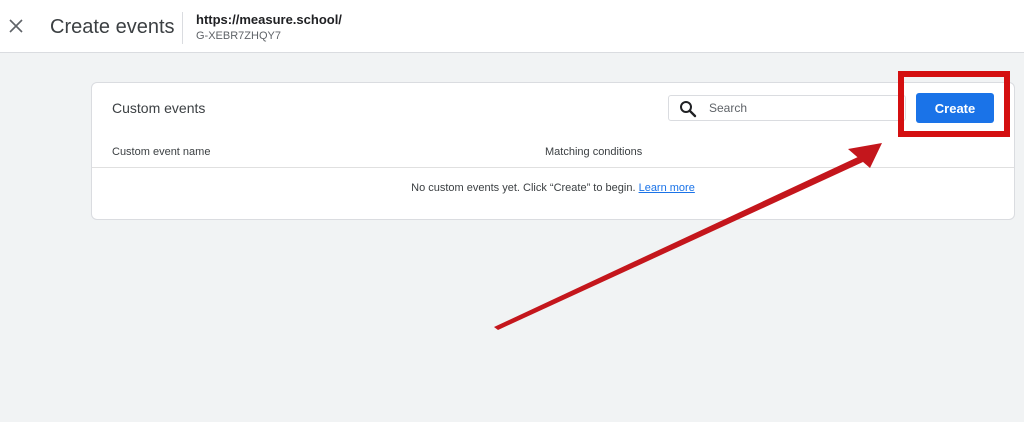 The width and height of the screenshot is (1024, 422). I want to click on card-title: Custom events, so click(159, 108).